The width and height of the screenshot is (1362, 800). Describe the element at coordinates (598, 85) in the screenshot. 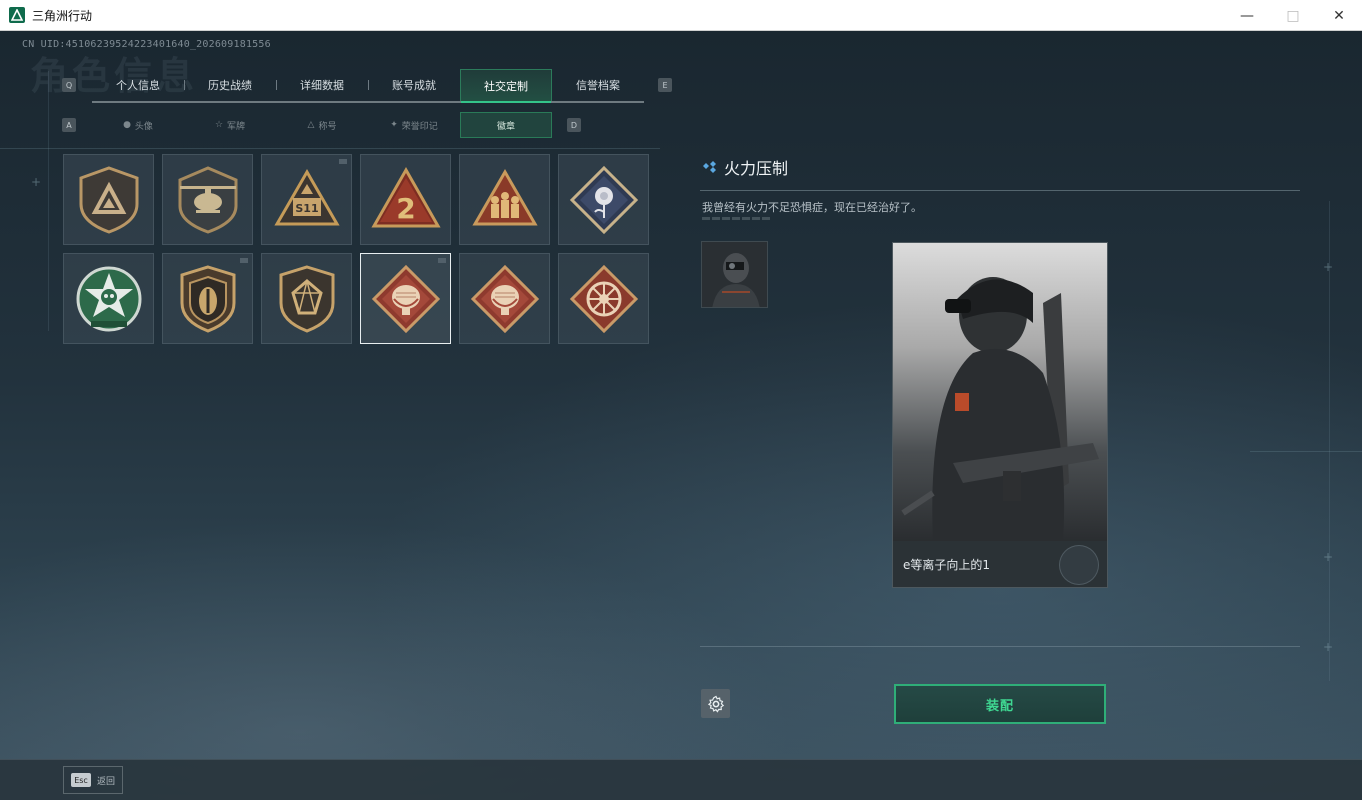

I see `tab-reputation: 信誉档案` at that location.